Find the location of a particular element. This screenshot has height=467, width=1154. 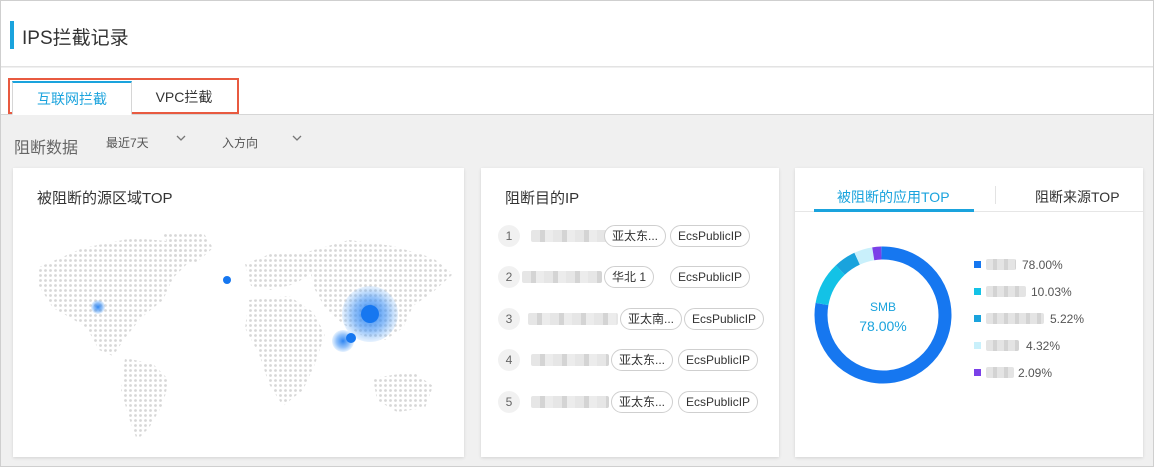

row-index: 2 is located at coordinates (509, 277).